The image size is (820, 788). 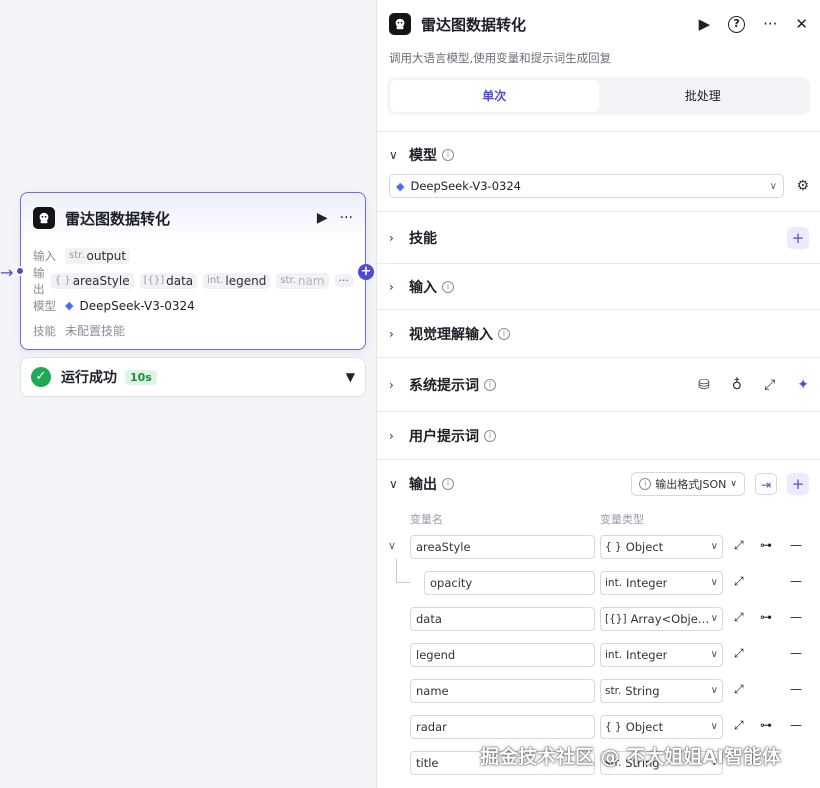 I want to click on node-more-icon: ···, so click(x=346, y=218).